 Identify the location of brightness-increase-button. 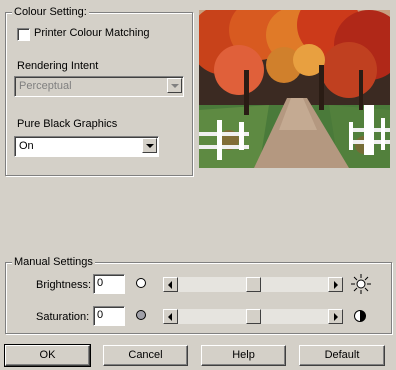
(335, 284).